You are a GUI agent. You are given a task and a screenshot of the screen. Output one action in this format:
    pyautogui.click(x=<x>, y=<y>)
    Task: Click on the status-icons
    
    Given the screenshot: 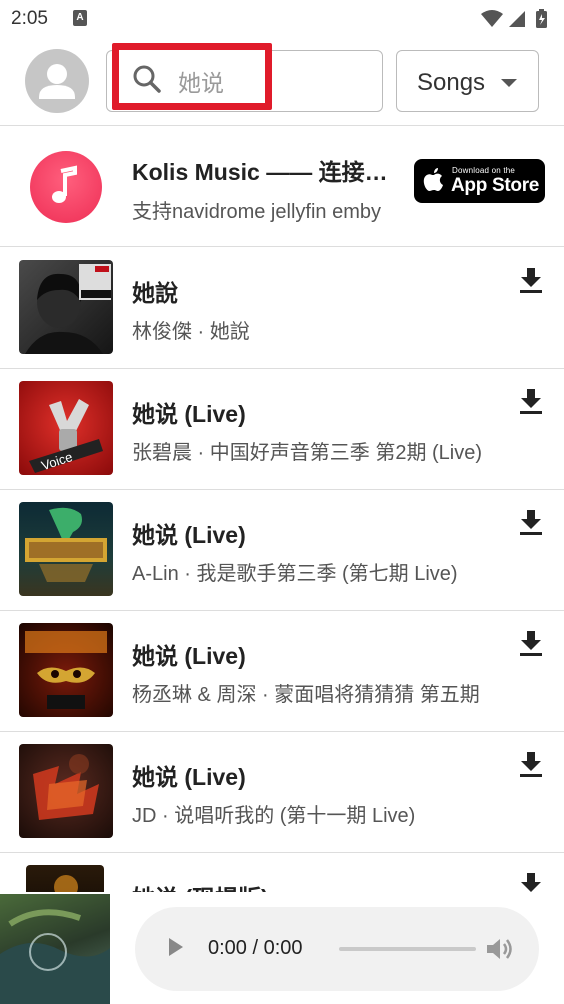 What is the action you would take?
    pyautogui.click(x=517, y=18)
    